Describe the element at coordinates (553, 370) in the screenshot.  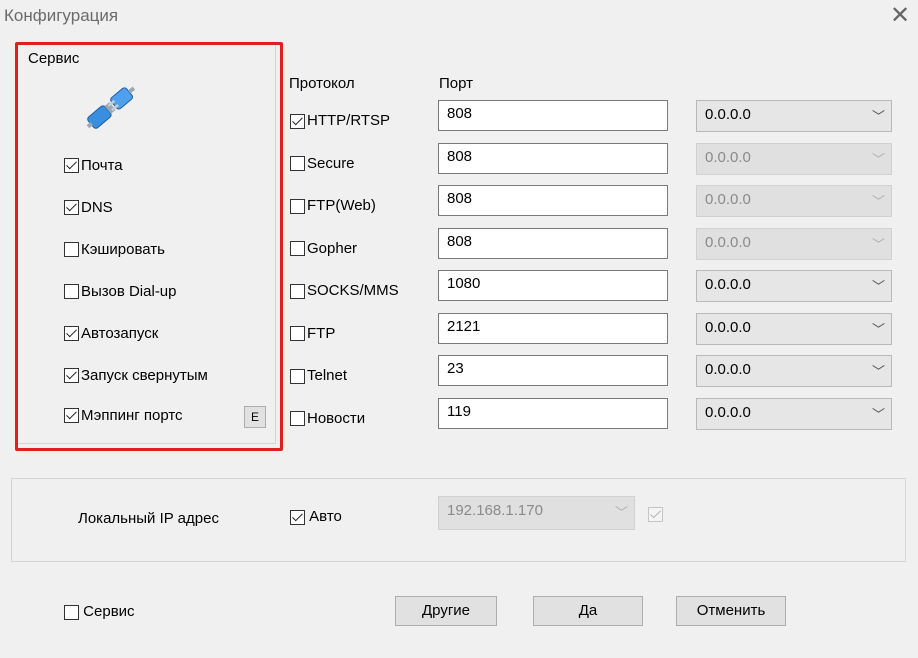
I see `port-input: 23` at that location.